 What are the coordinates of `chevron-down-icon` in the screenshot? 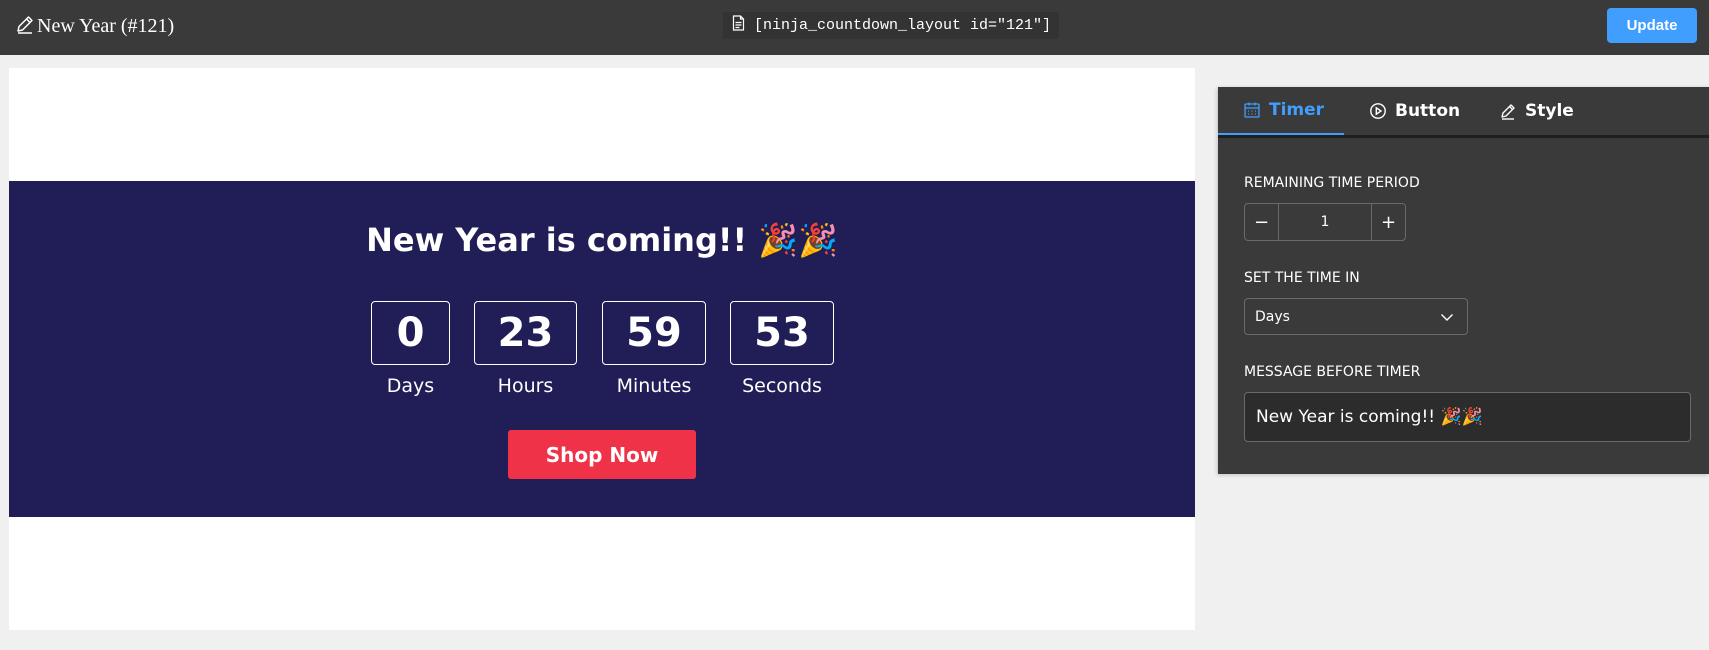 It's located at (1447, 317).